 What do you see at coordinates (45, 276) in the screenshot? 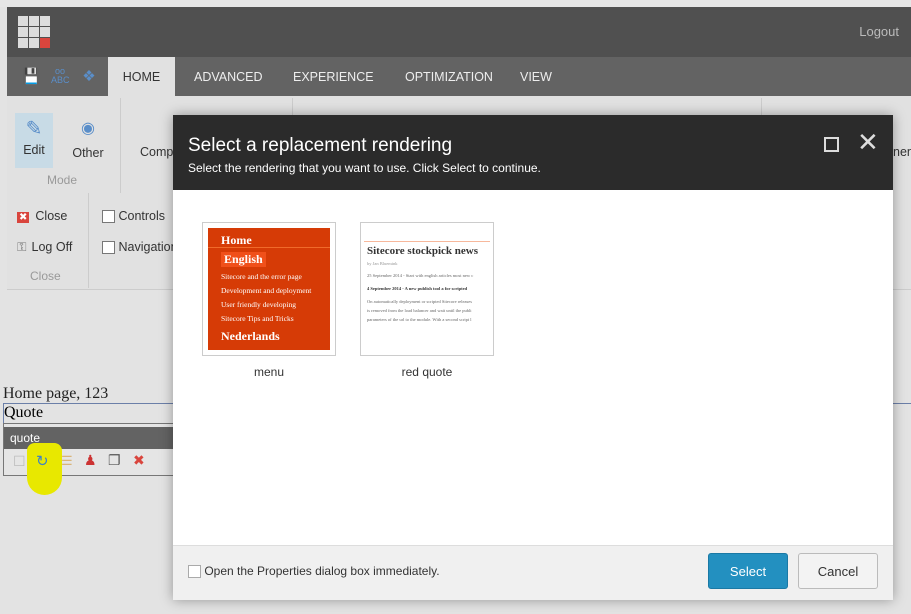
I see `close-group-label: Close` at bounding box center [45, 276].